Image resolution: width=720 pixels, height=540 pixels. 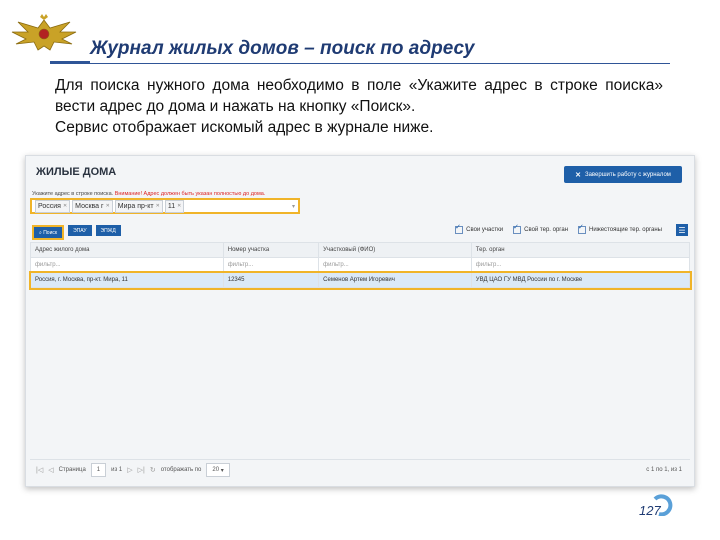 I want to click on table-cell: Семенов Артем Игоревич, so click(x=395, y=280).